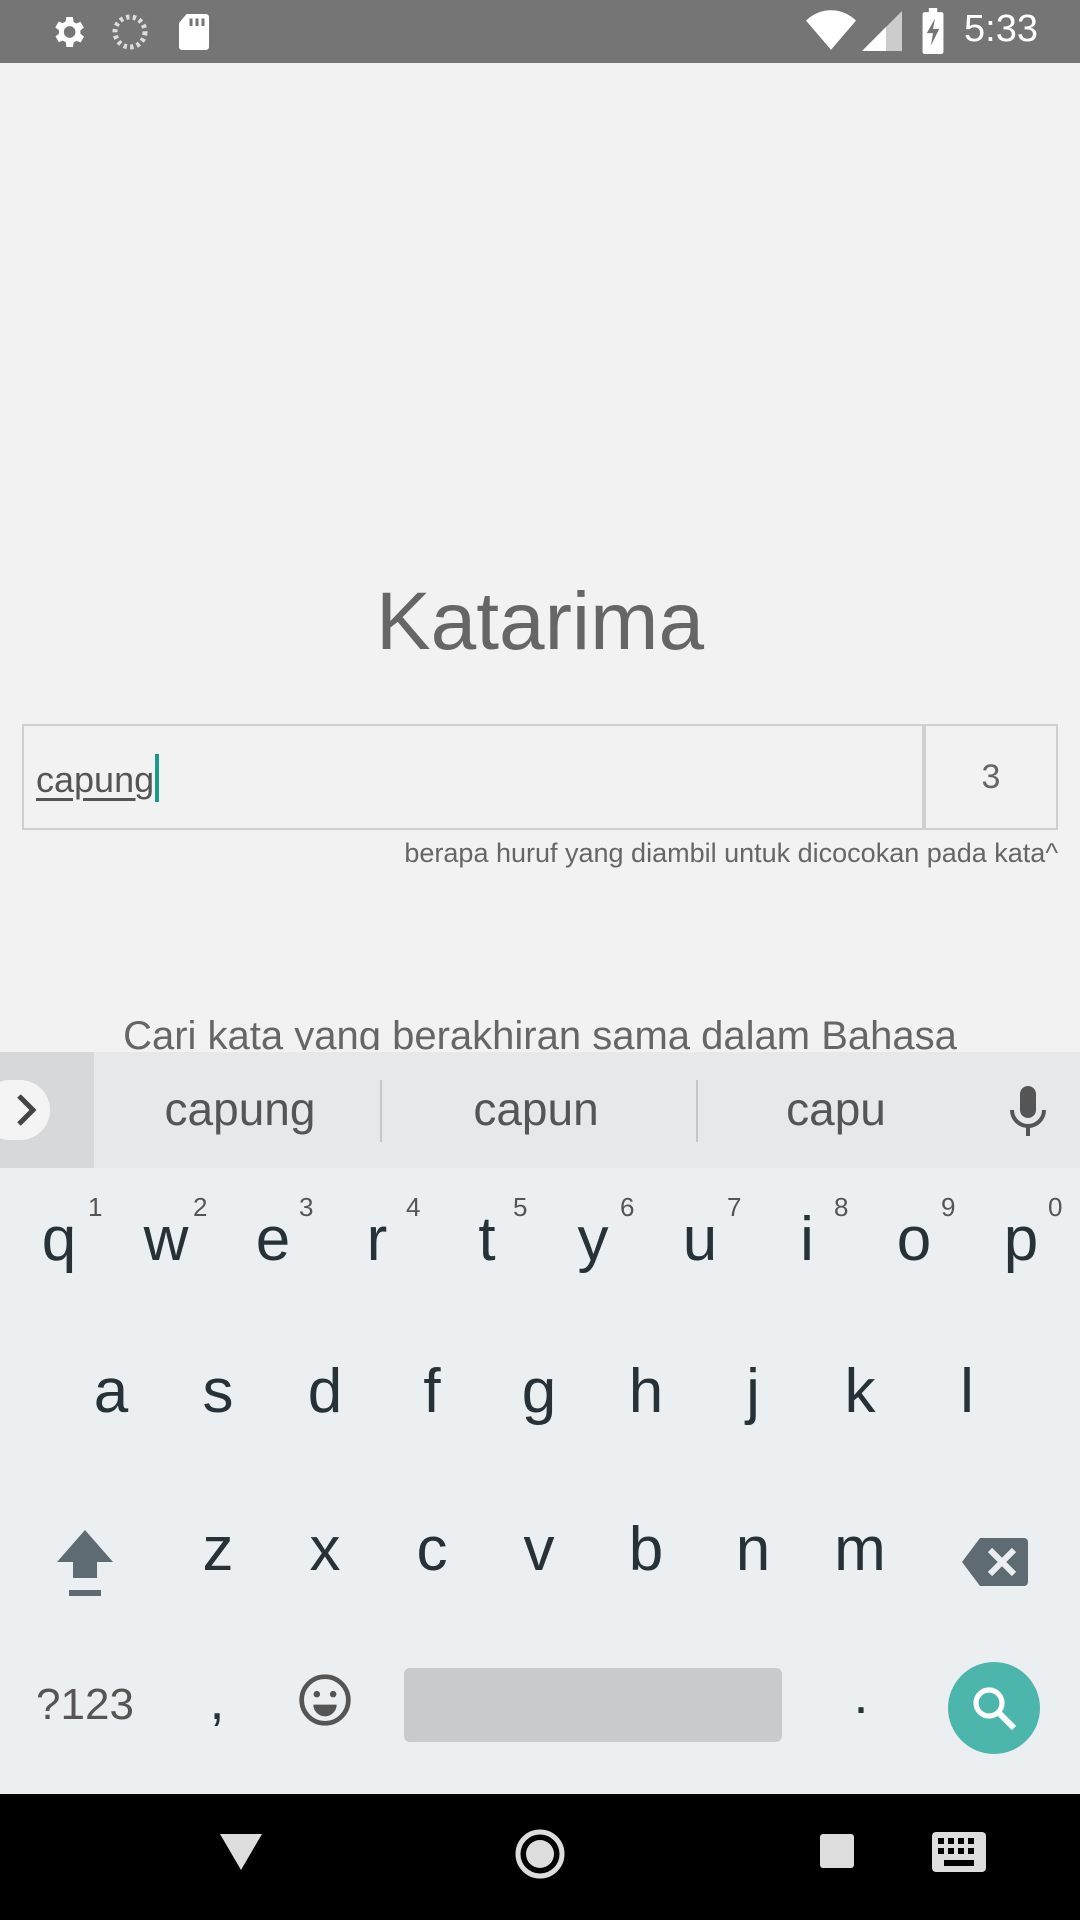 Image resolution: width=1080 pixels, height=1920 pixels. Describe the element at coordinates (85, 1563) in the screenshot. I see `shift-icon` at that location.